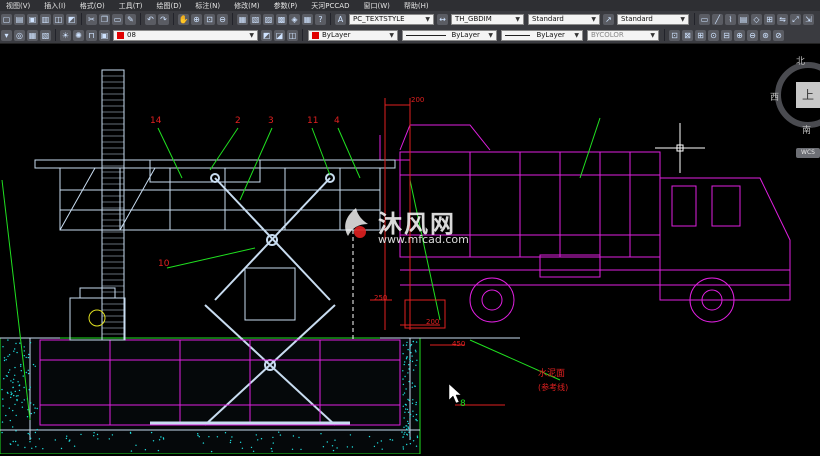 The height and width of the screenshot is (456, 820). Describe the element at coordinates (6, 19) in the screenshot. I see `new-icon: ▢` at that location.